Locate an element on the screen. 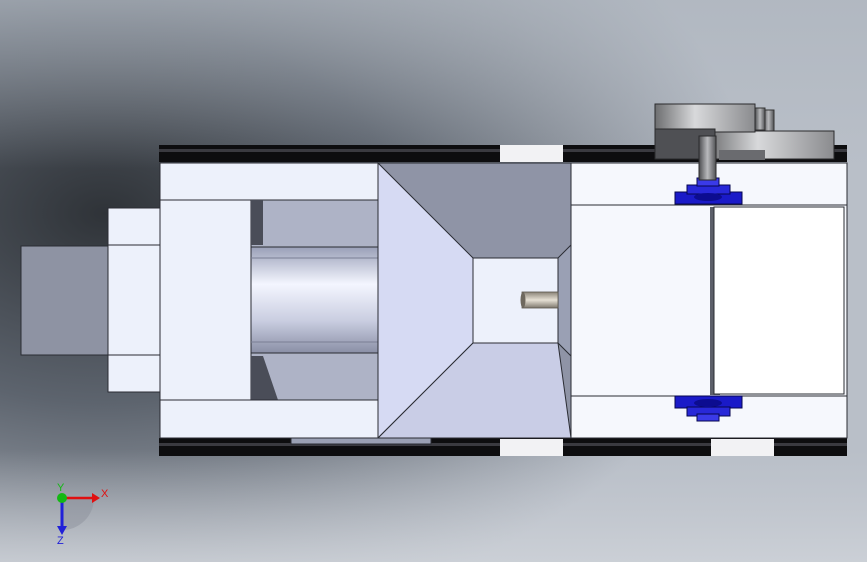 This screenshot has height=562, width=867. main-housing is located at coordinates (269, 300).